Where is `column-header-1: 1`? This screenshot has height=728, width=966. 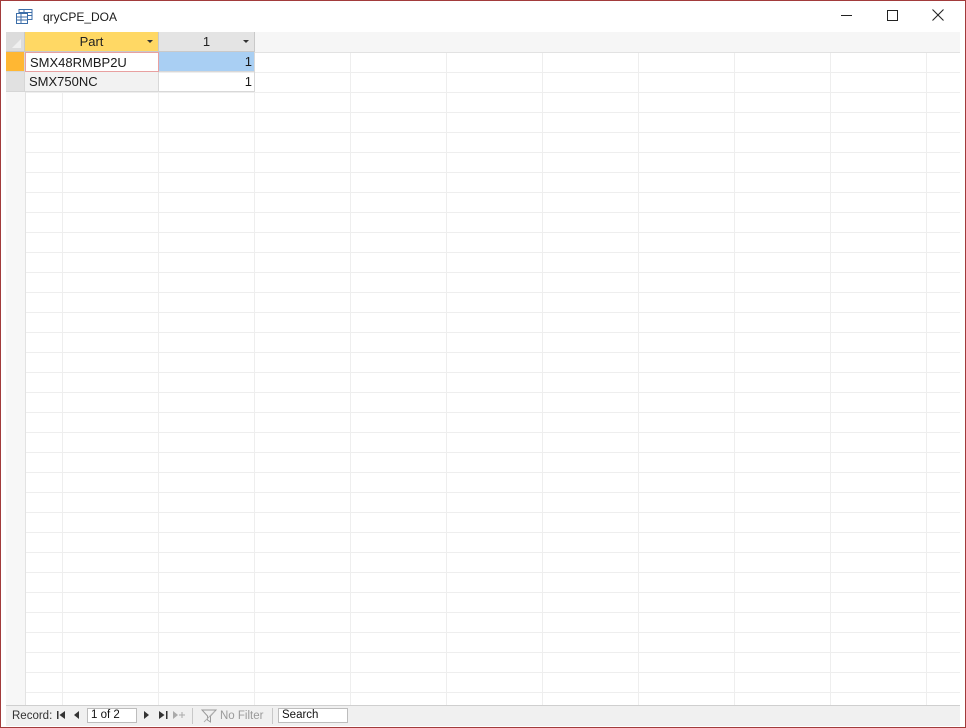 column-header-1: 1 is located at coordinates (207, 42).